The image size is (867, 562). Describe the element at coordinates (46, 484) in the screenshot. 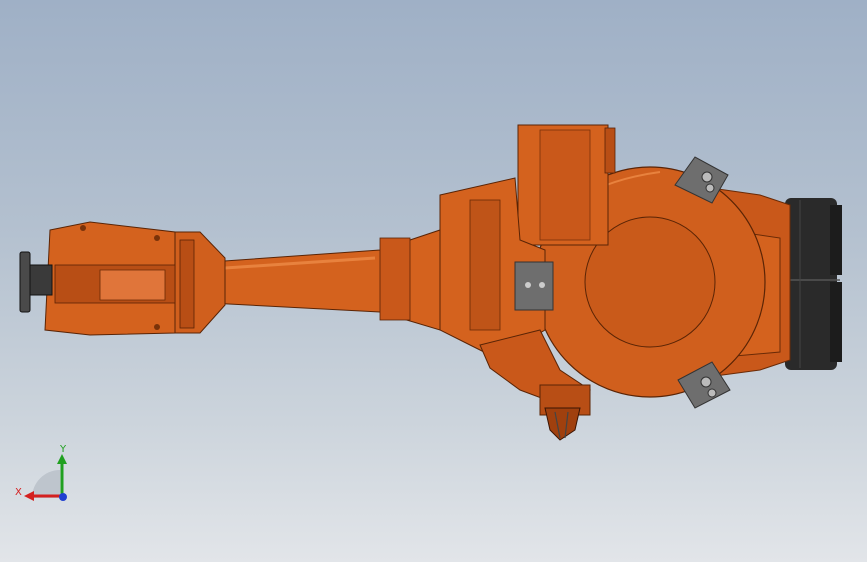

I see `triad-plane-shade` at that location.